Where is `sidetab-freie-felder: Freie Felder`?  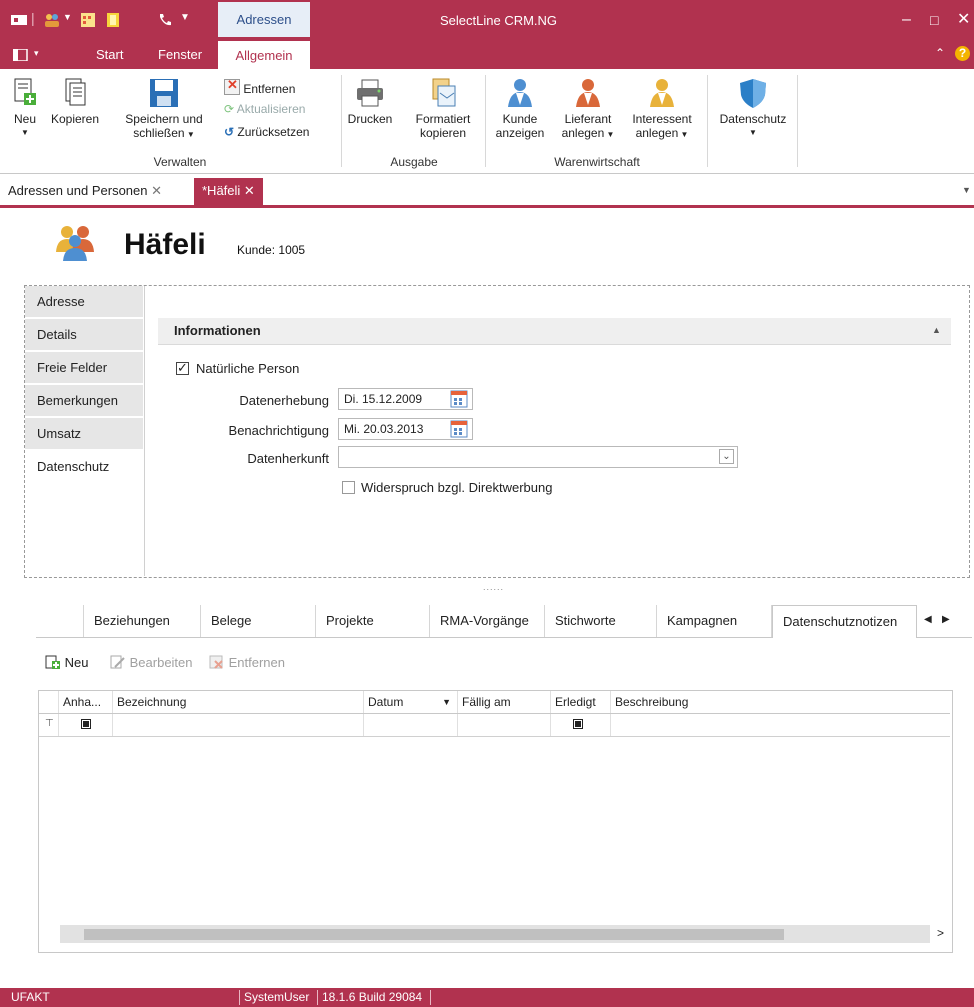
sidetab-freie-felder: Freie Felder is located at coordinates (84, 368).